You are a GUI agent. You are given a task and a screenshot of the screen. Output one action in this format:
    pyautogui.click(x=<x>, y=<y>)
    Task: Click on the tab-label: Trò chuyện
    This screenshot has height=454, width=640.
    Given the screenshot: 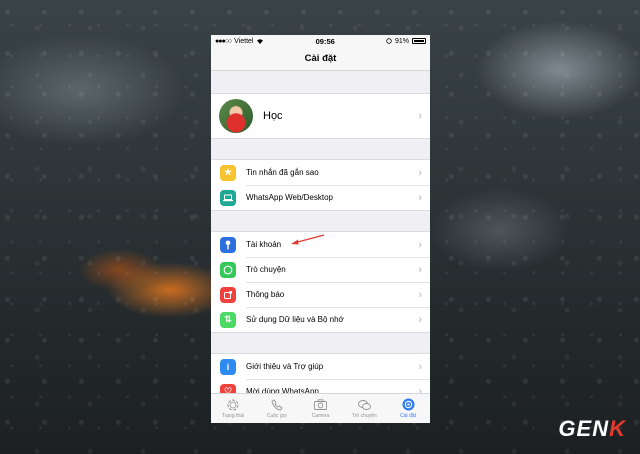 What is the action you would take?
    pyautogui.click(x=364, y=415)
    